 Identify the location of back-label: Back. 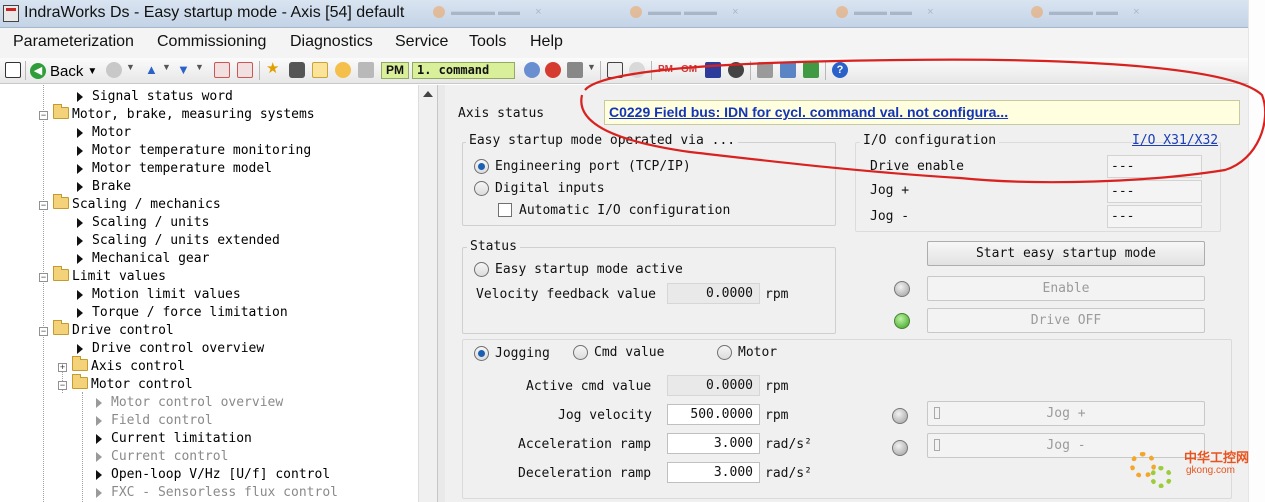
(67, 71).